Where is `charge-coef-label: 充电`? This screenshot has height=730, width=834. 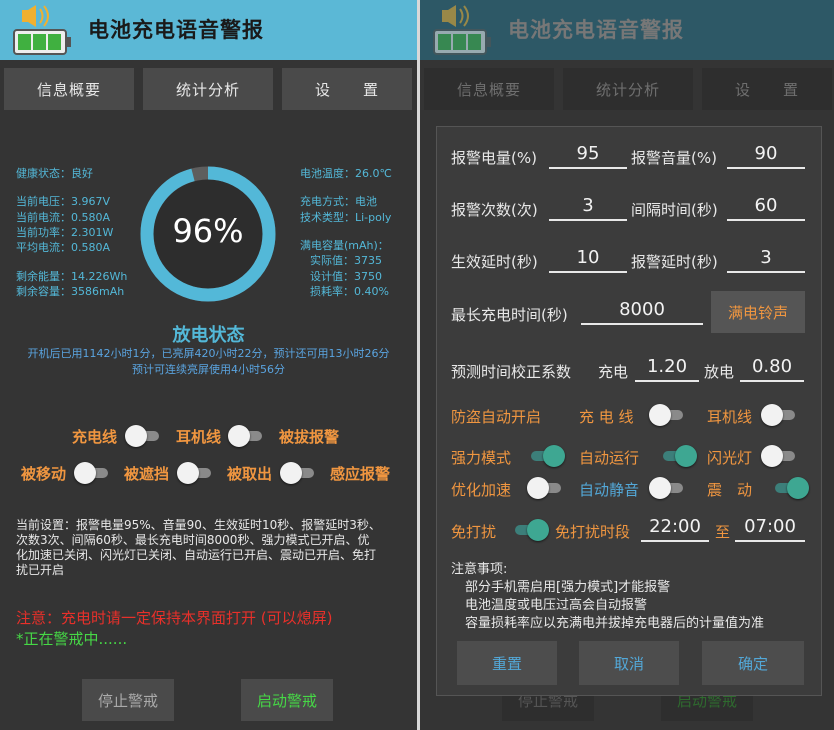
charge-coef-label: 充电 is located at coordinates (613, 372).